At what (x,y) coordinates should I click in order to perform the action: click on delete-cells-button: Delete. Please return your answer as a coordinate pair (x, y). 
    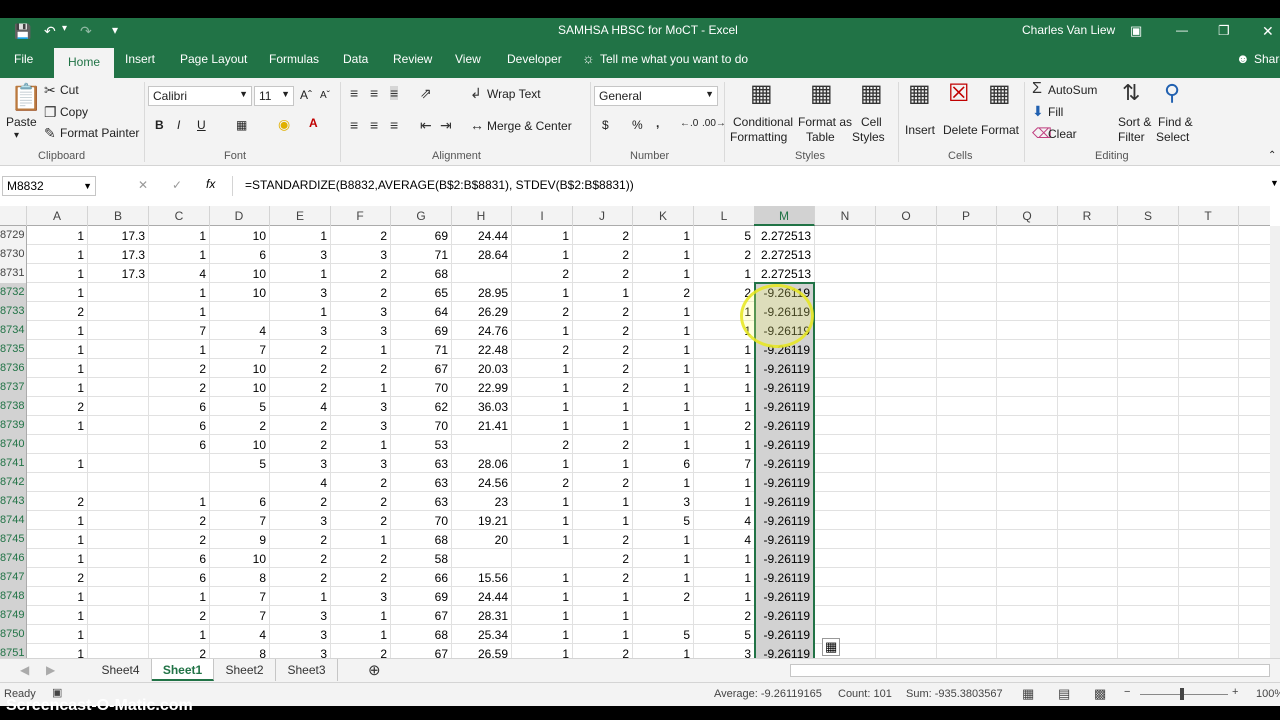
    Looking at the image, I should click on (960, 130).